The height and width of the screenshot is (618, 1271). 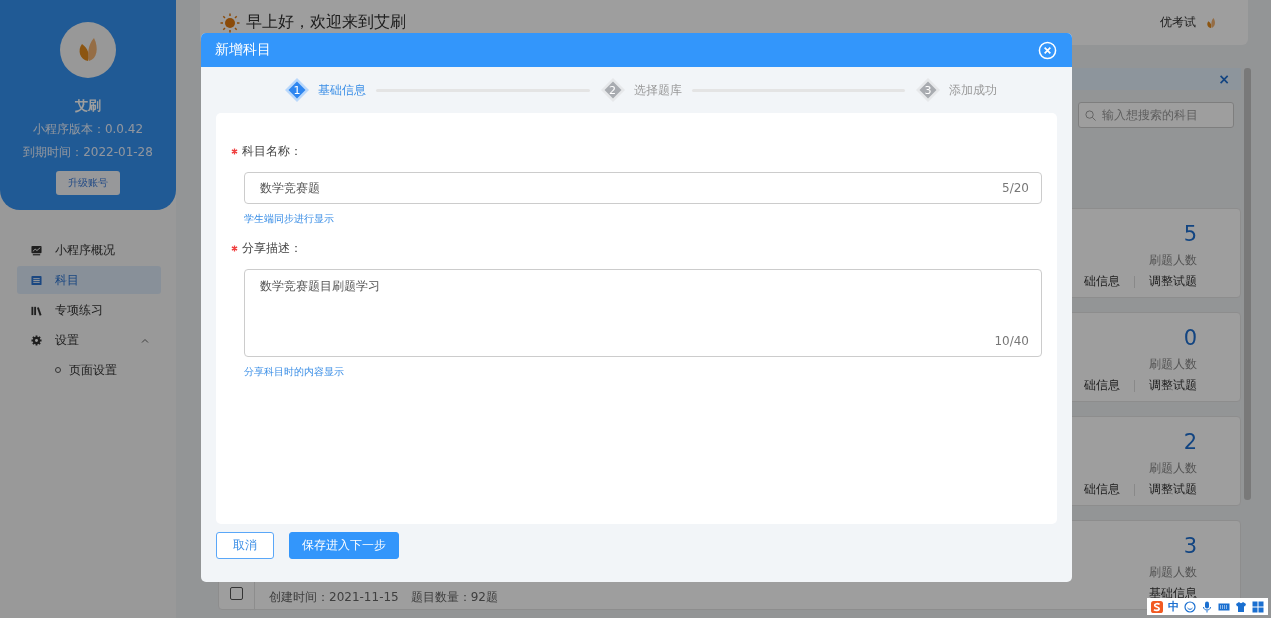 I want to click on step-indicator: 2 选择题库, so click(x=640, y=90).